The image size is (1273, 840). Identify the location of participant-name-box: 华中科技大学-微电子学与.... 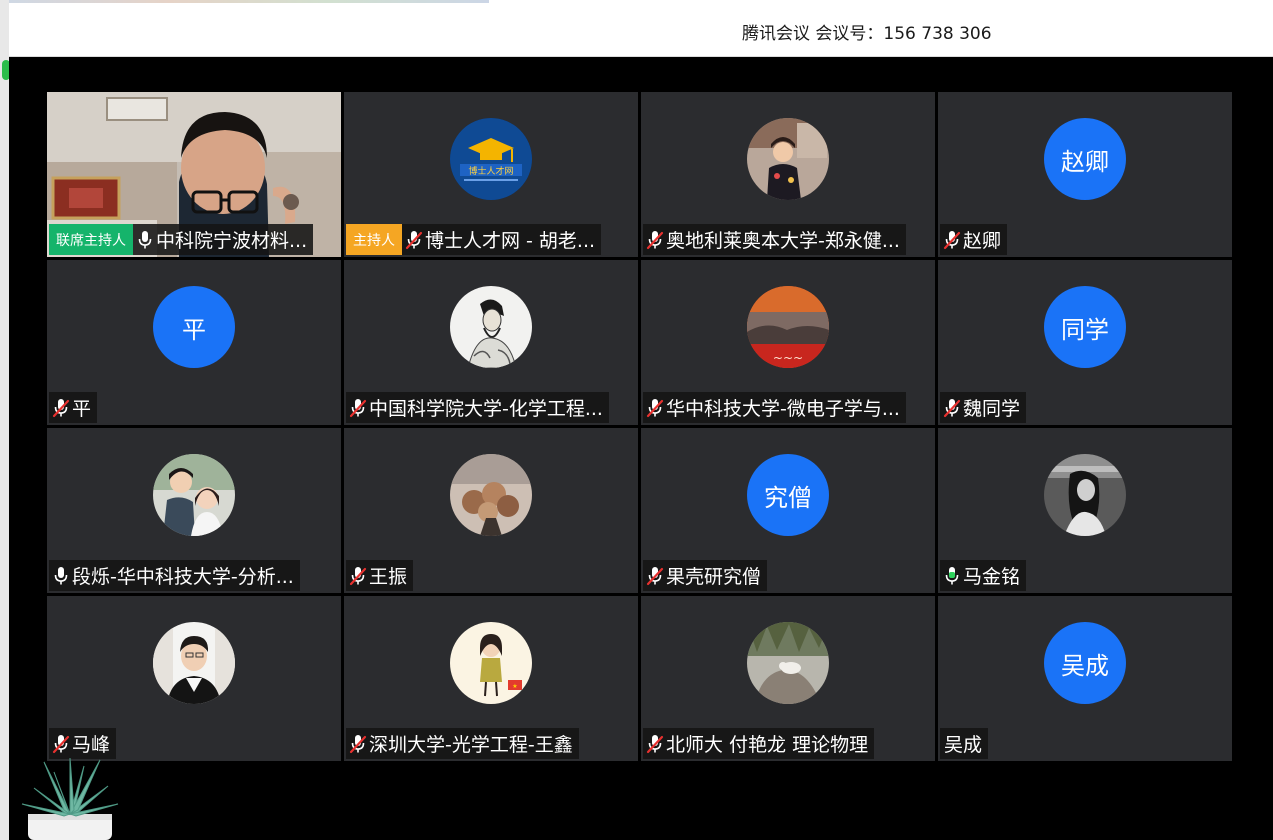
(774, 407).